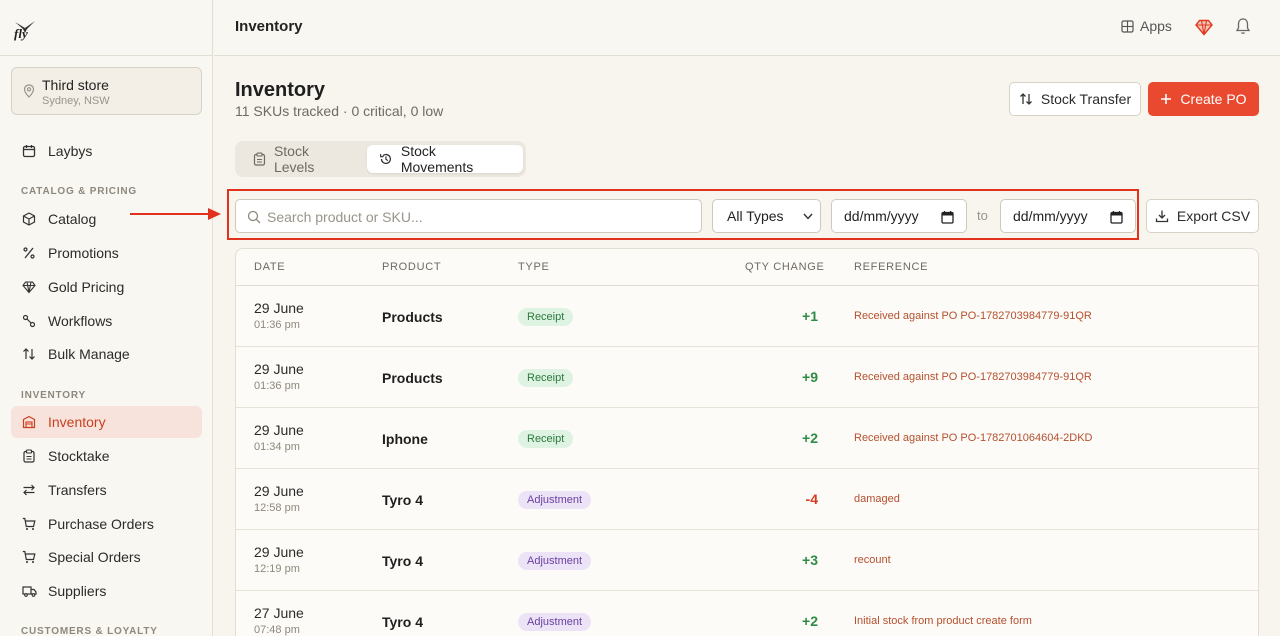 This screenshot has width=1280, height=636. What do you see at coordinates (303, 159) in the screenshot?
I see `tab-stock-levels: Stock Levels` at bounding box center [303, 159].